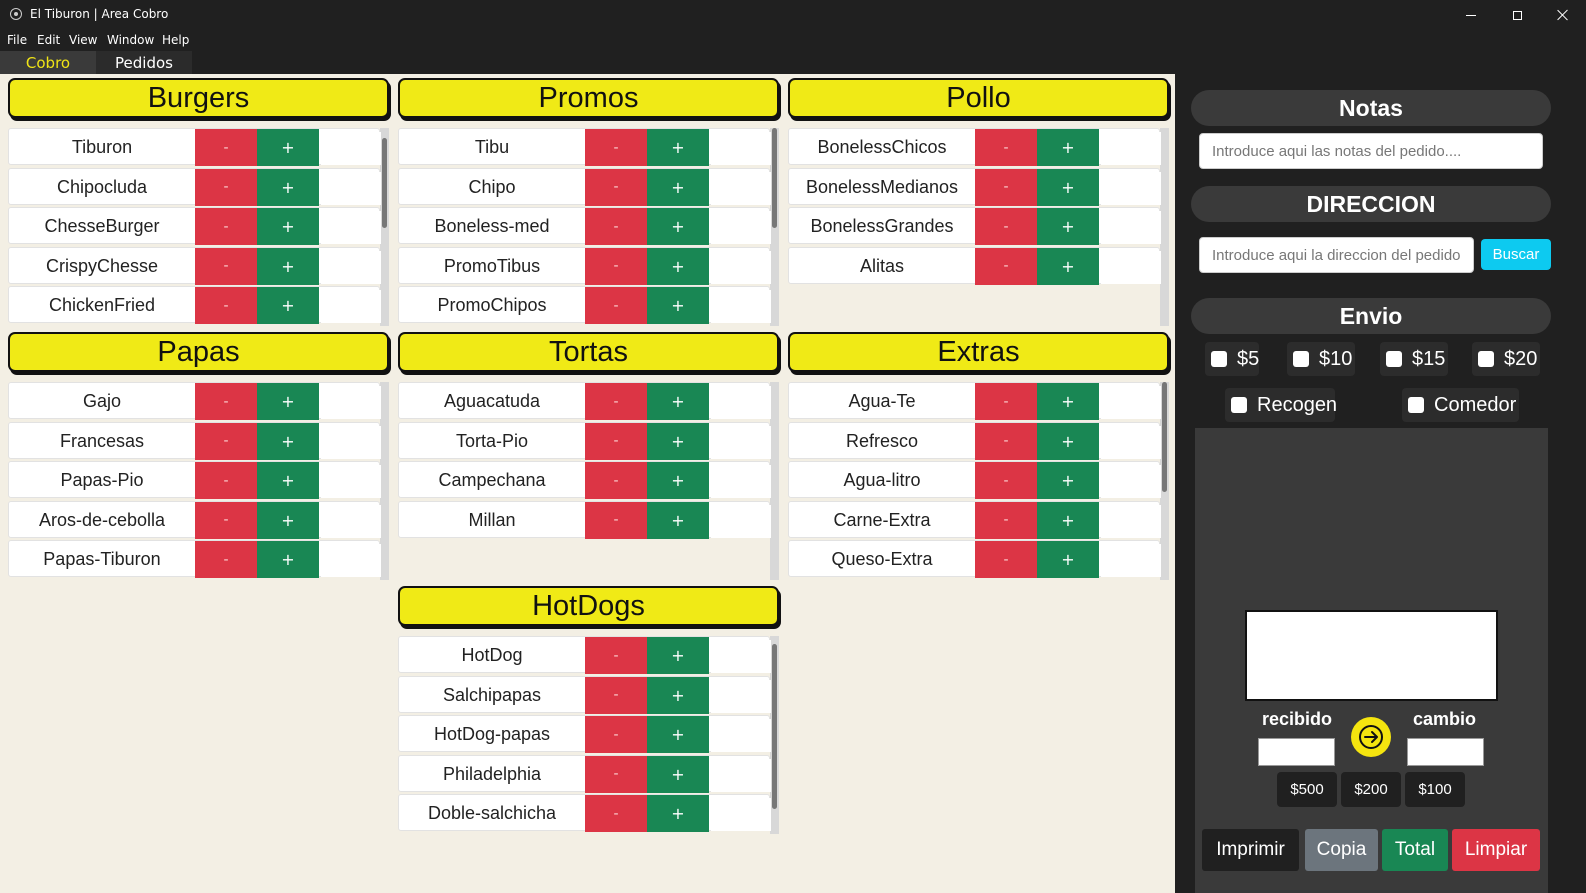 The image size is (1586, 893). Describe the element at coordinates (48, 62) in the screenshot. I see `tab-cobro: Cobro` at that location.